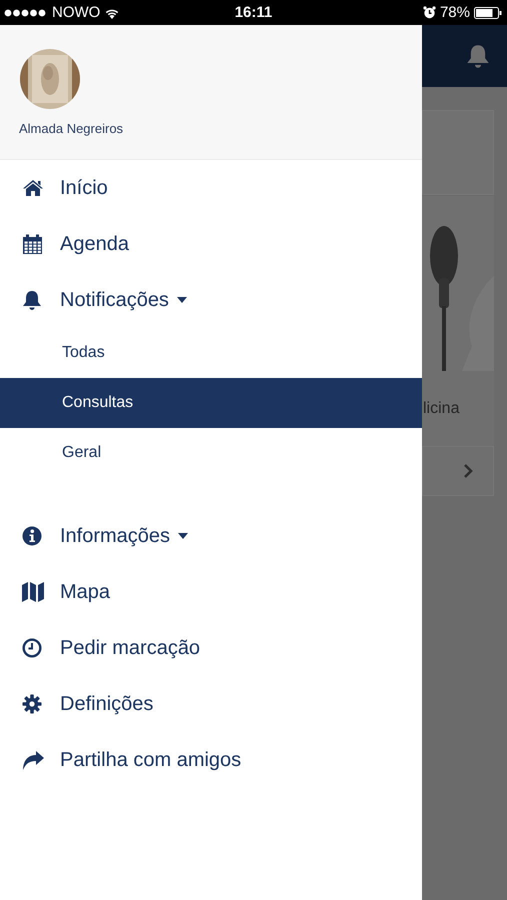 The width and height of the screenshot is (507, 900). Describe the element at coordinates (32, 648) in the screenshot. I see `clock-icon` at that location.